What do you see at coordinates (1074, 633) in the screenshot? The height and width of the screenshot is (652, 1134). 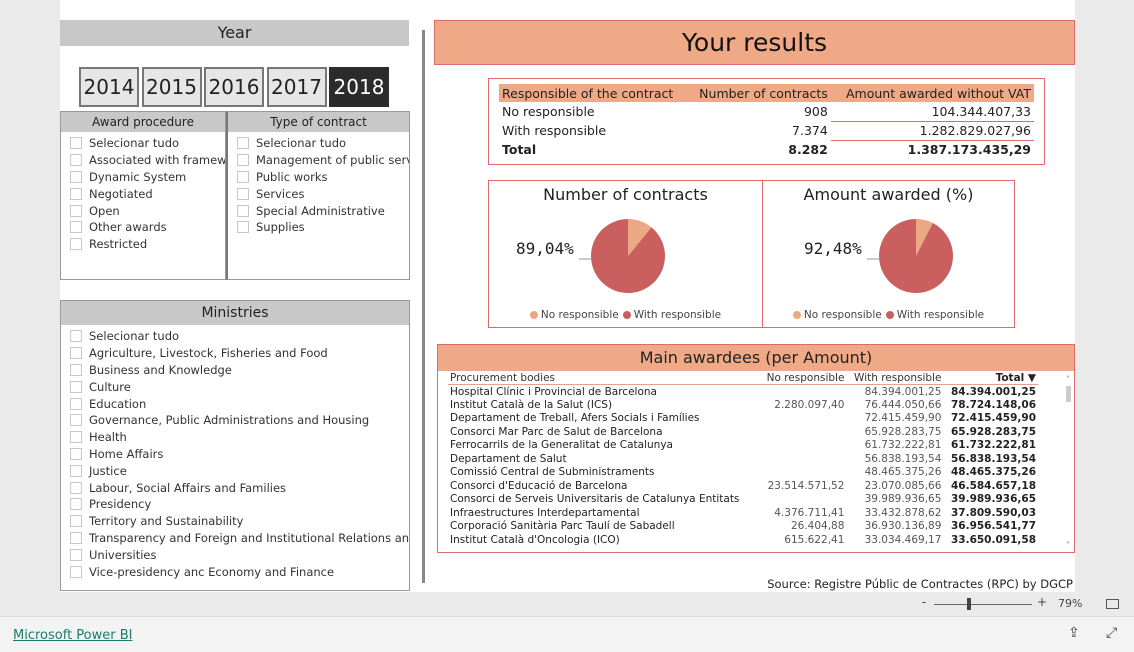 I see `share-icon: ⇪` at bounding box center [1074, 633].